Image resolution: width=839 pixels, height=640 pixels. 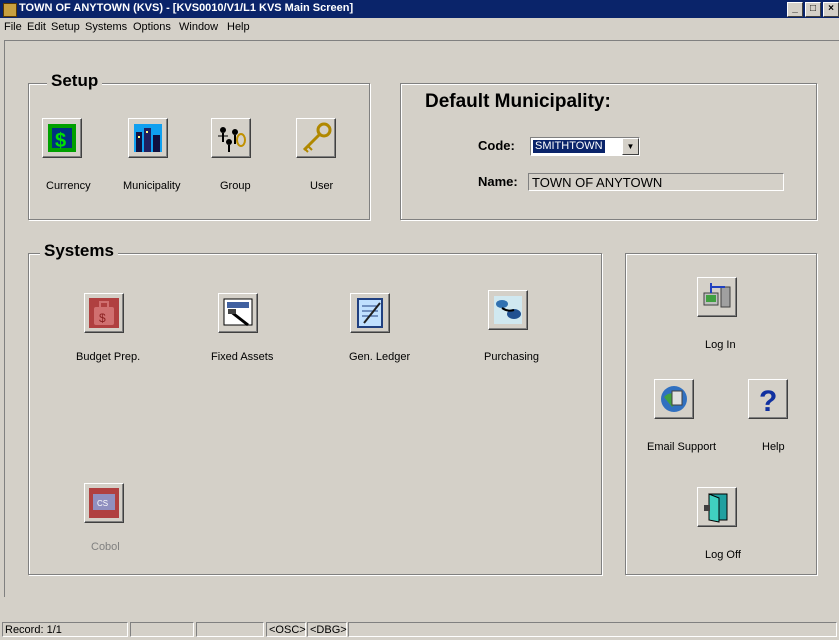 I want to click on group-button, so click(x=231, y=138).